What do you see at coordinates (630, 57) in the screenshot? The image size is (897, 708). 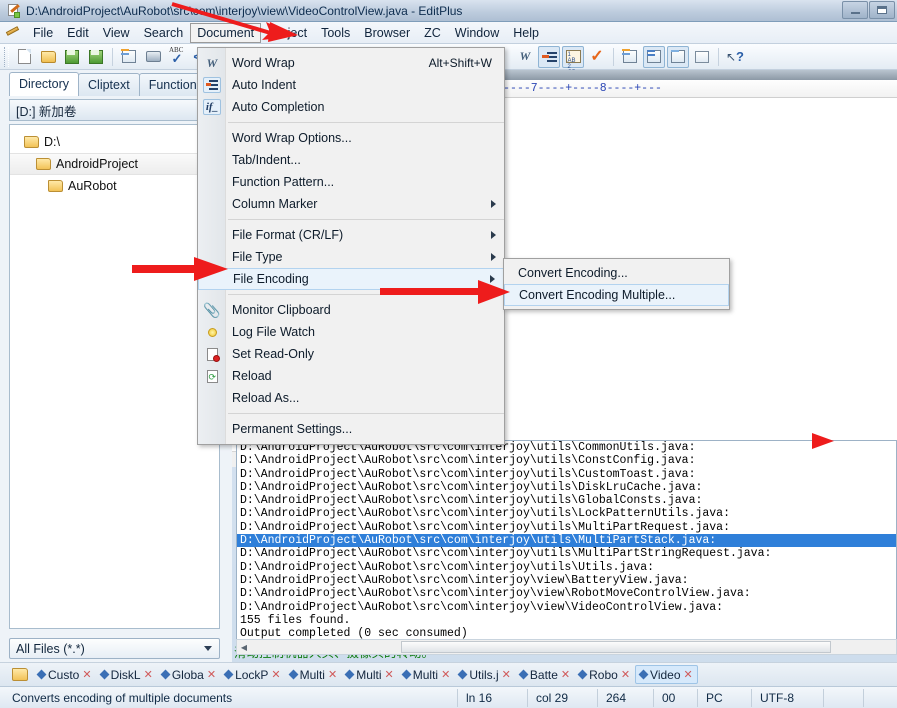 I see `document-selector-icon` at bounding box center [630, 57].